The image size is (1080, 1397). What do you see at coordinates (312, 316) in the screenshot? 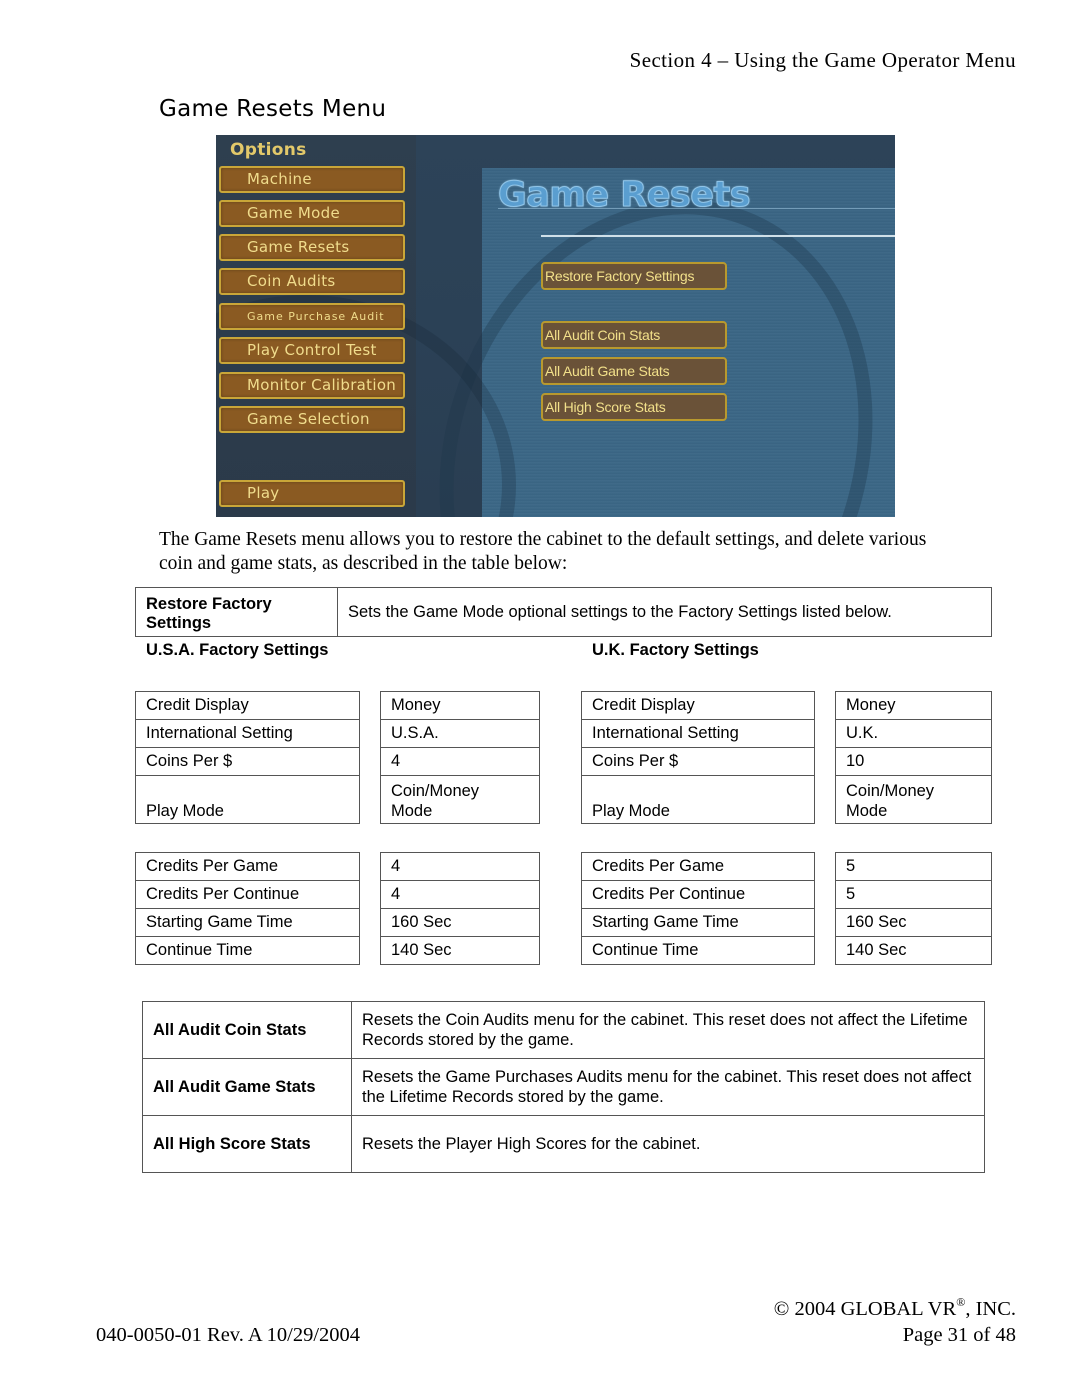
I see `menu-item-game-purchase-audit: Game Purchase Audit` at bounding box center [312, 316].